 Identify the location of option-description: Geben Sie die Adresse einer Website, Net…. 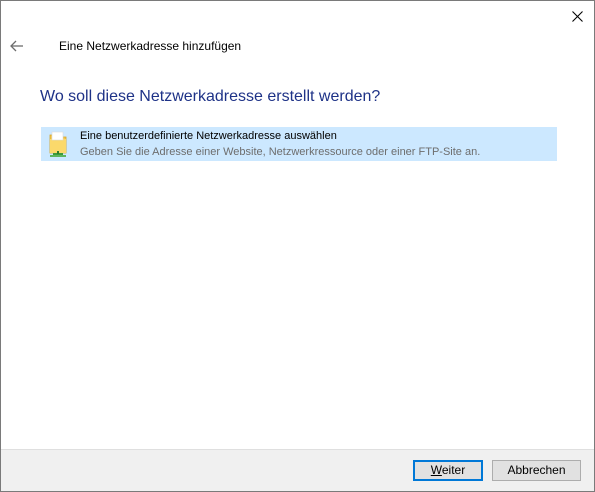
(280, 152).